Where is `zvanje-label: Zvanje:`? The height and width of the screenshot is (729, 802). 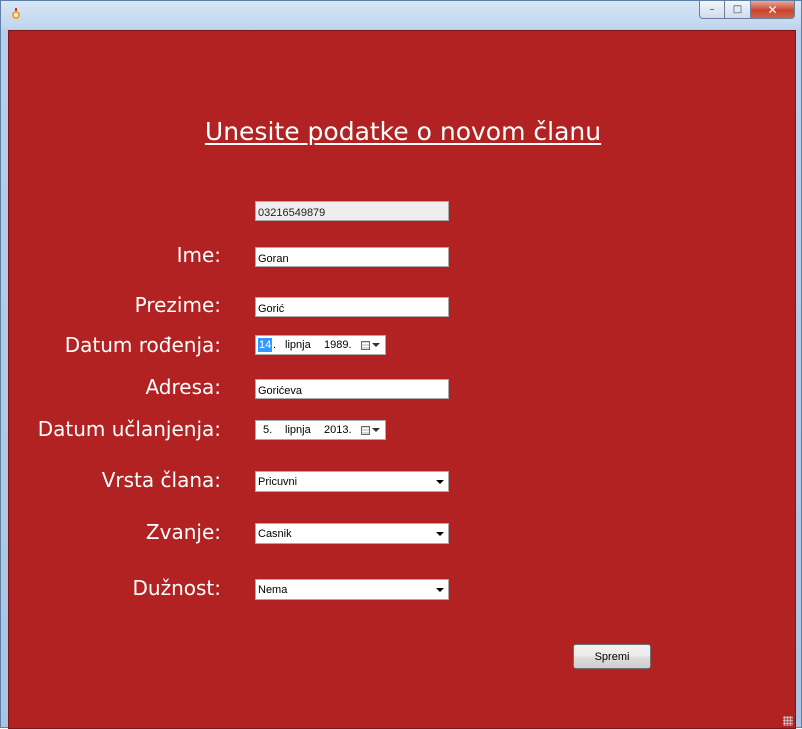
zvanje-label: Zvanje: is located at coordinates (183, 532).